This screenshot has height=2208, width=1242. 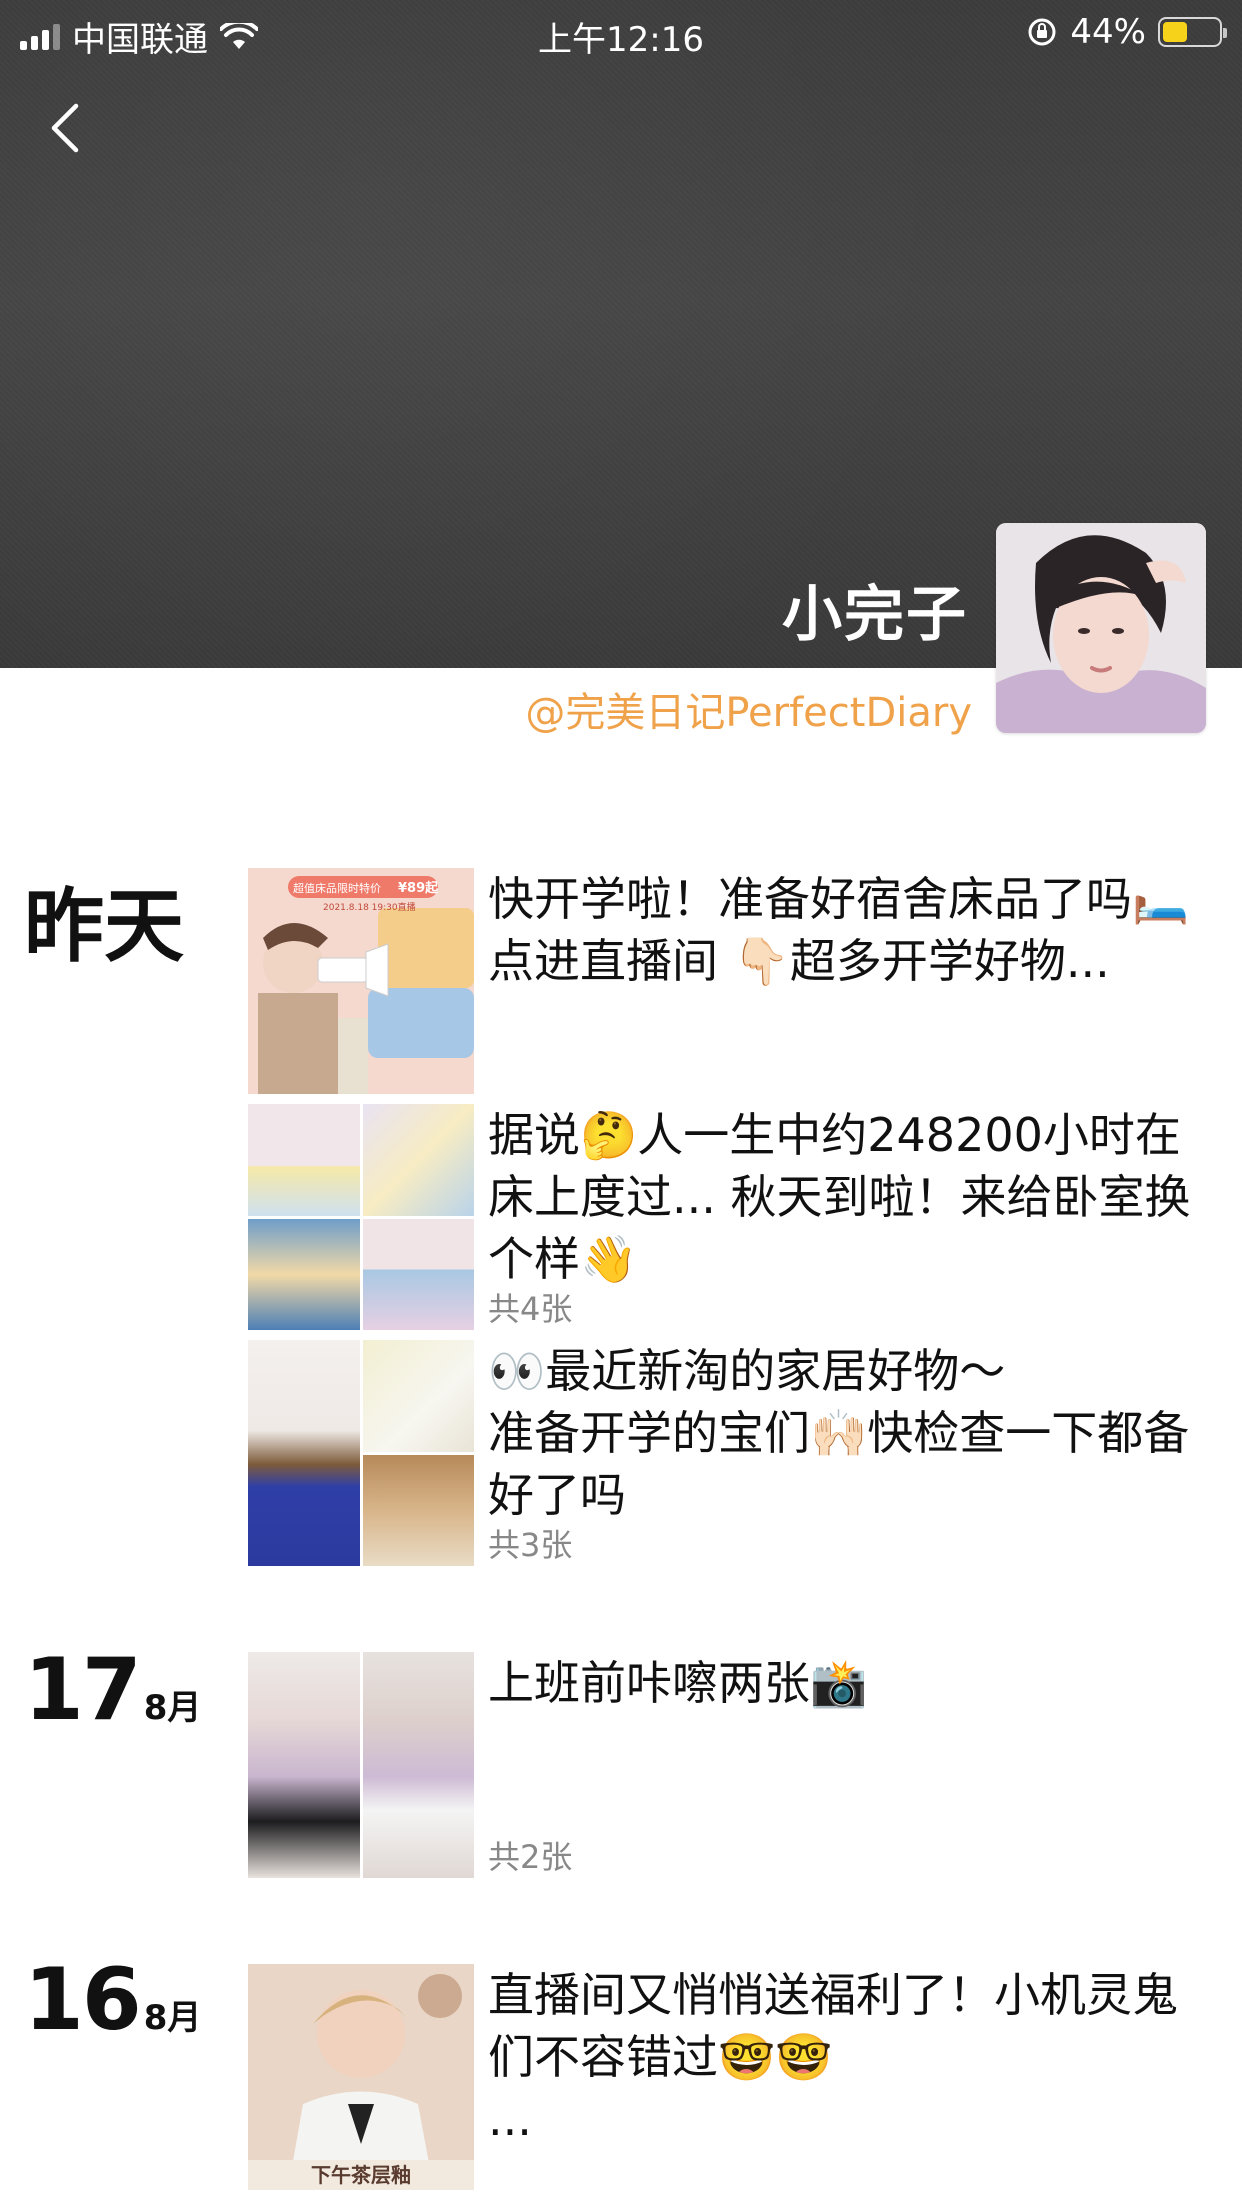 What do you see at coordinates (66, 128) in the screenshot?
I see `back-icon` at bounding box center [66, 128].